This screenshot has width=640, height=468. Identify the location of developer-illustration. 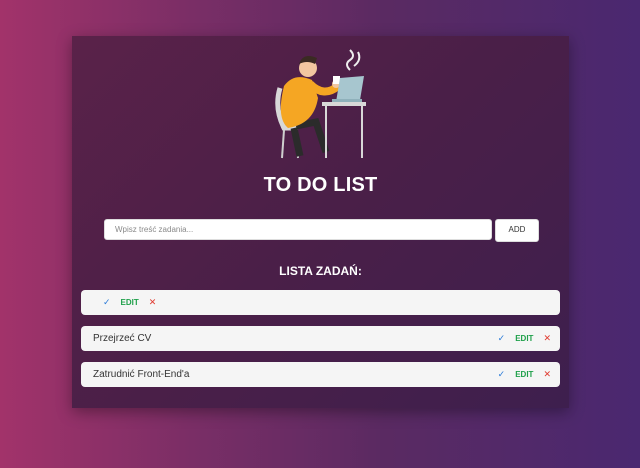
(320, 104).